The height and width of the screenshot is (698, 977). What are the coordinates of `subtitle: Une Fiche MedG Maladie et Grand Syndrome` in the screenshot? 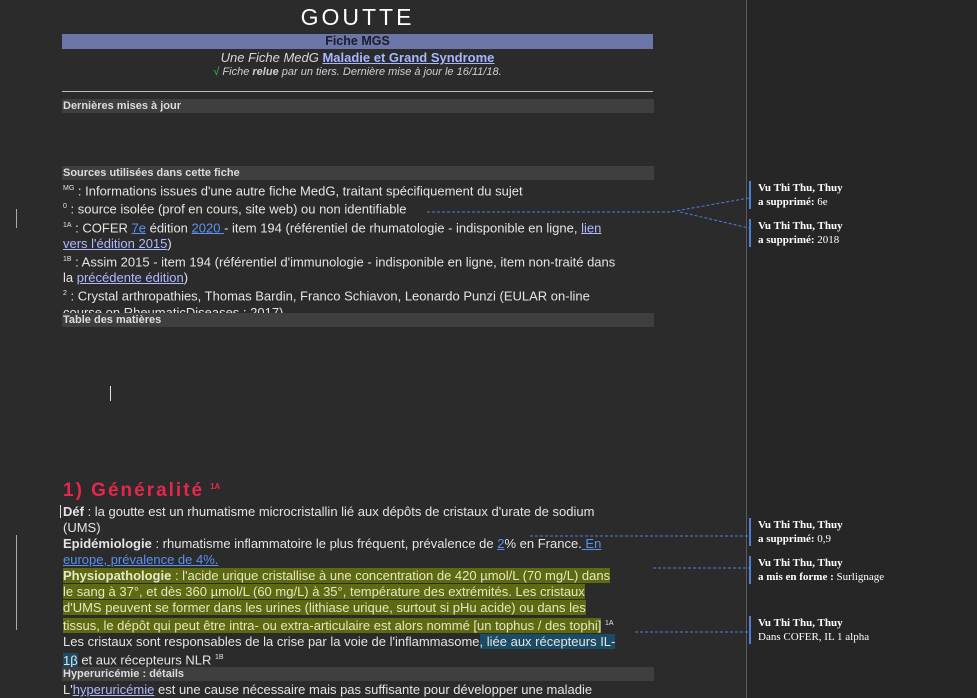 It's located at (357, 57).